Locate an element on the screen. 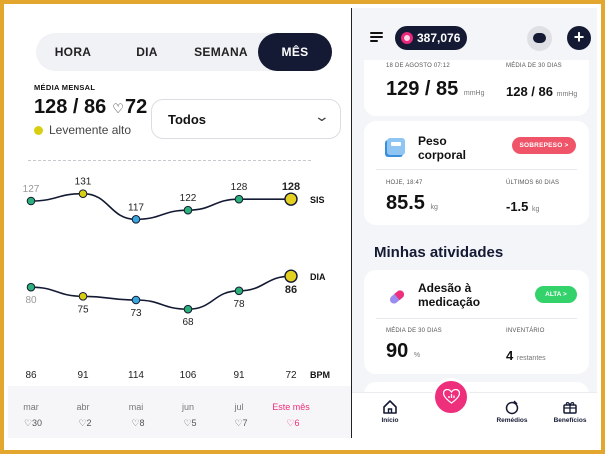  inventory-unit: restantes is located at coordinates (531, 358).